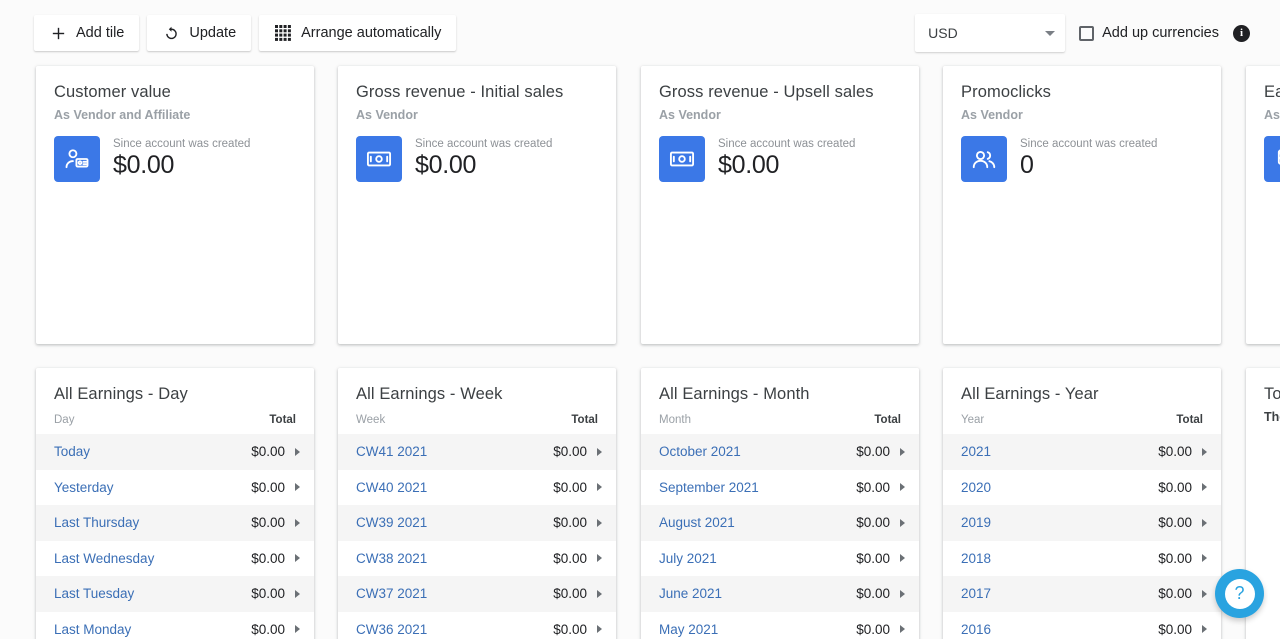  Describe the element at coordinates (780, 452) in the screenshot. I see `table-row: October 2021 $0.00` at that location.